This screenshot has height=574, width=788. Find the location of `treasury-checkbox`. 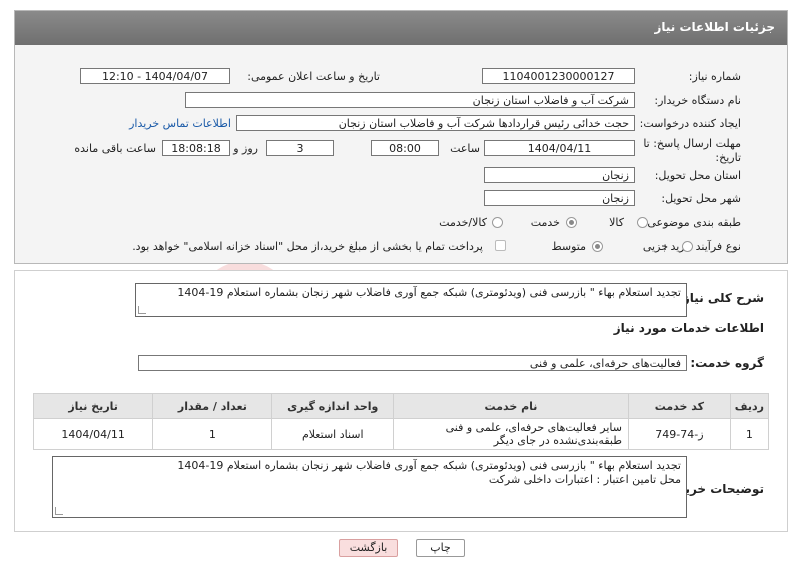

treasury-checkbox is located at coordinates (500, 245).